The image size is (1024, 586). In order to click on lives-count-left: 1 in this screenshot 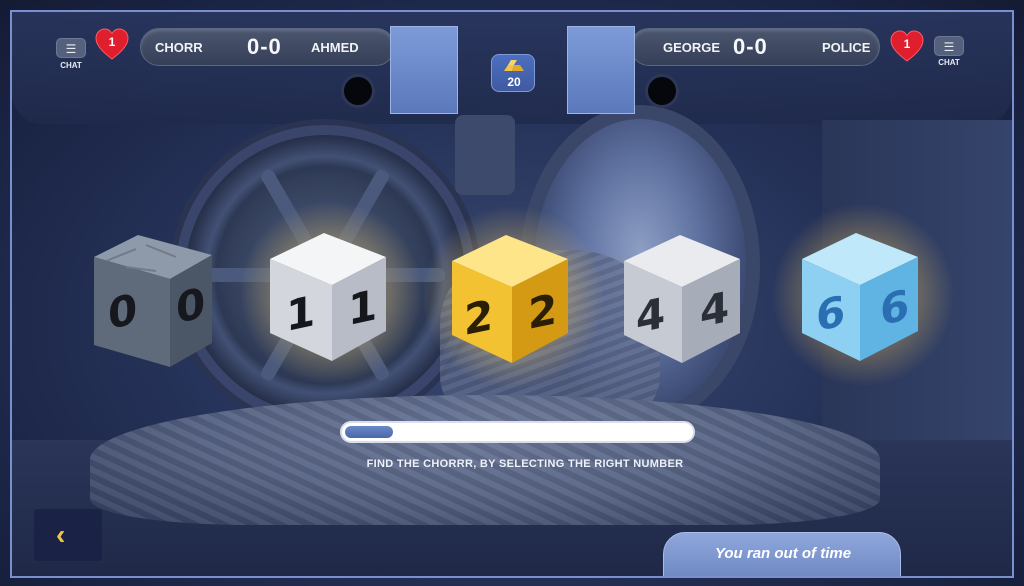, I will do `click(112, 42)`.